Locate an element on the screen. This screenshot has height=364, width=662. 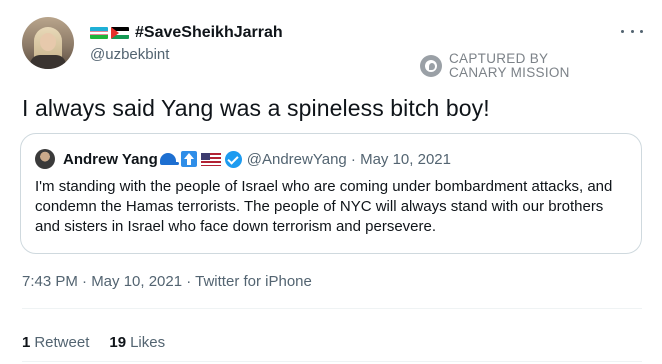
us-flag-icon is located at coordinates (210, 159).